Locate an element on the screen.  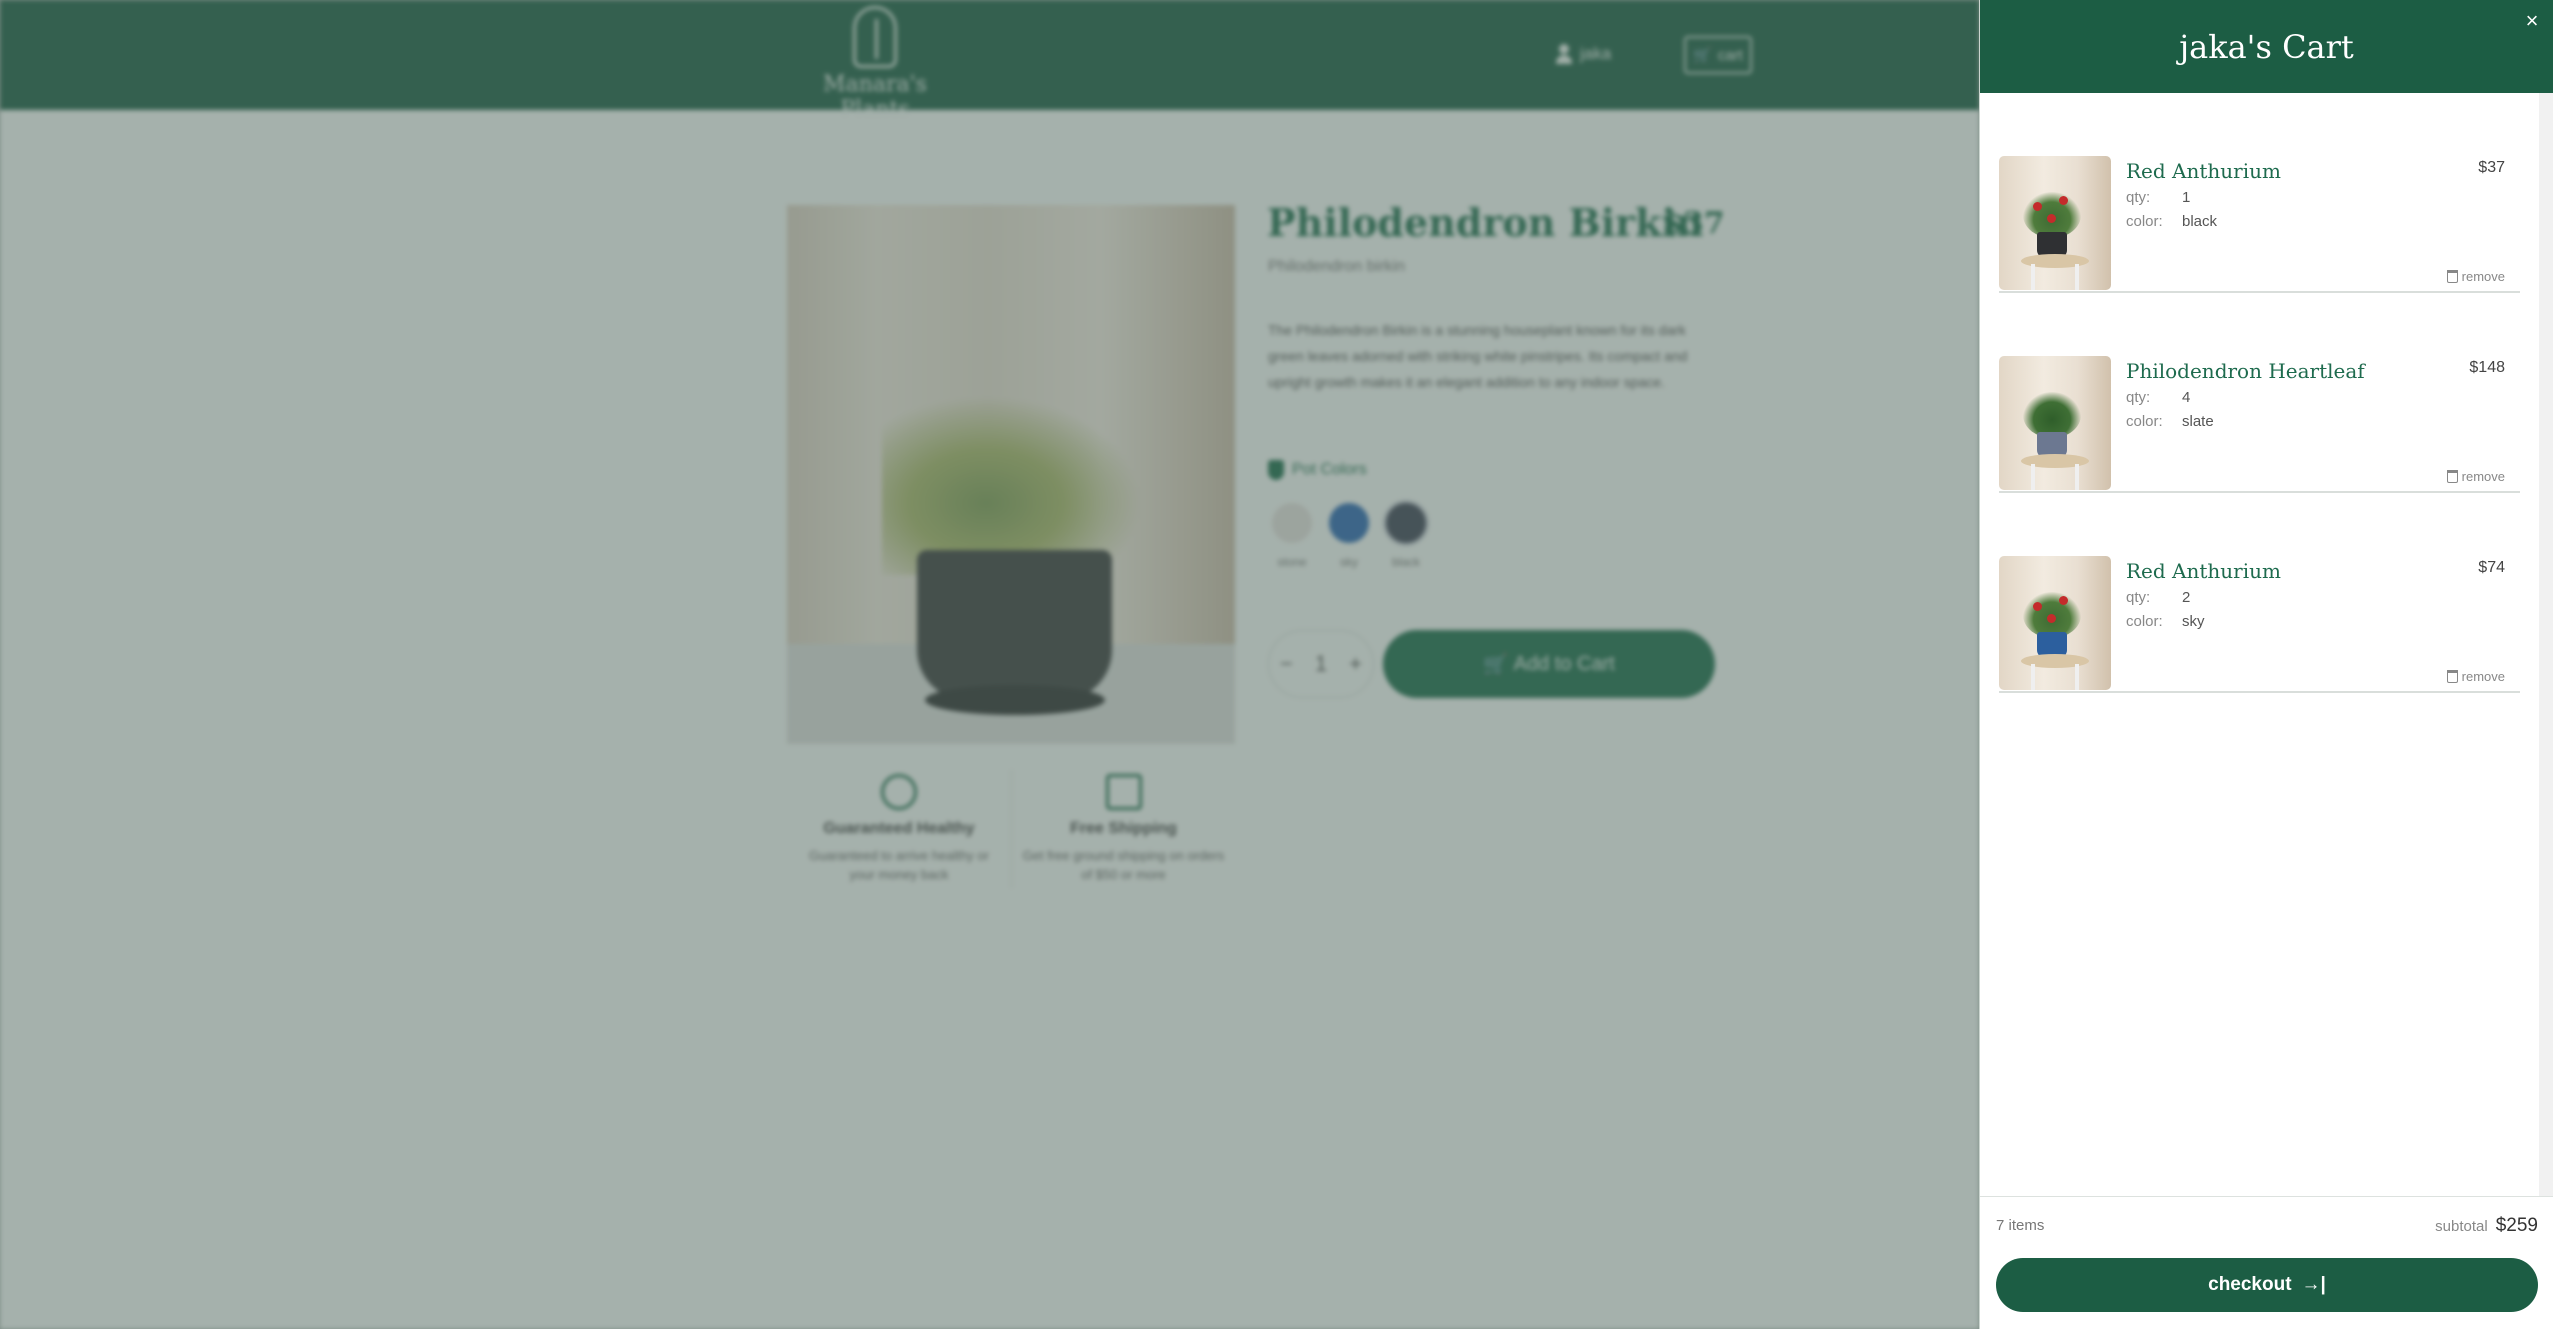
item-qty: qty: 2 is located at coordinates (2158, 597).